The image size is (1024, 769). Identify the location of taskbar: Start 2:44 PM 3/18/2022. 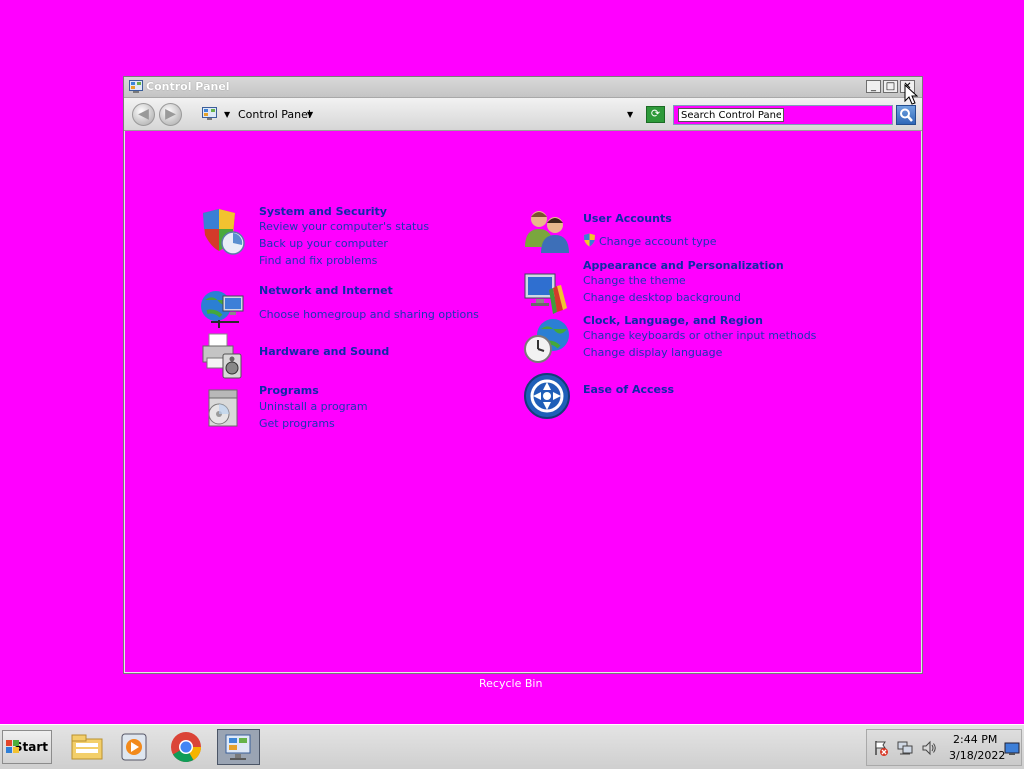
(512, 746).